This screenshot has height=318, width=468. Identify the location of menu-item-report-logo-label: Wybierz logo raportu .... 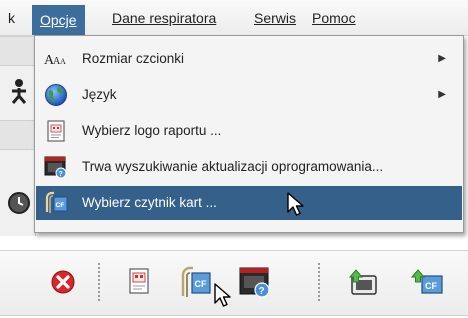
(152, 130).